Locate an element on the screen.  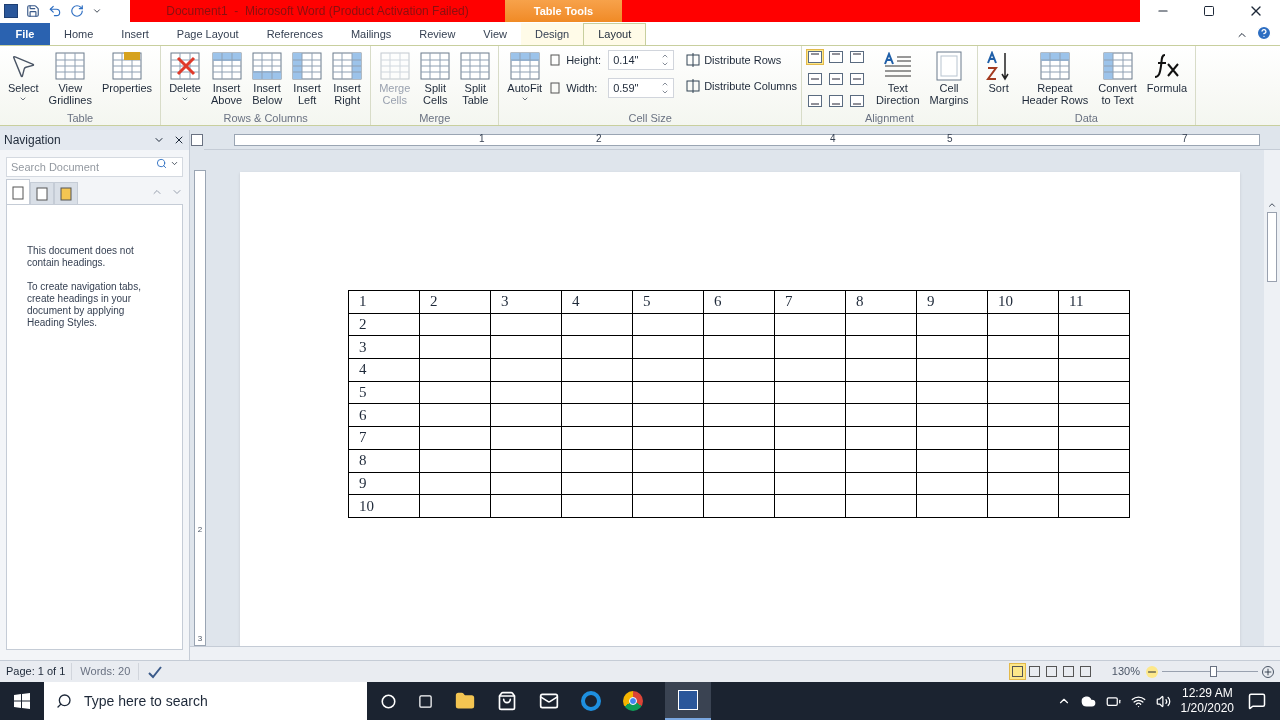
zoom-slider is located at coordinates (1210, 671).